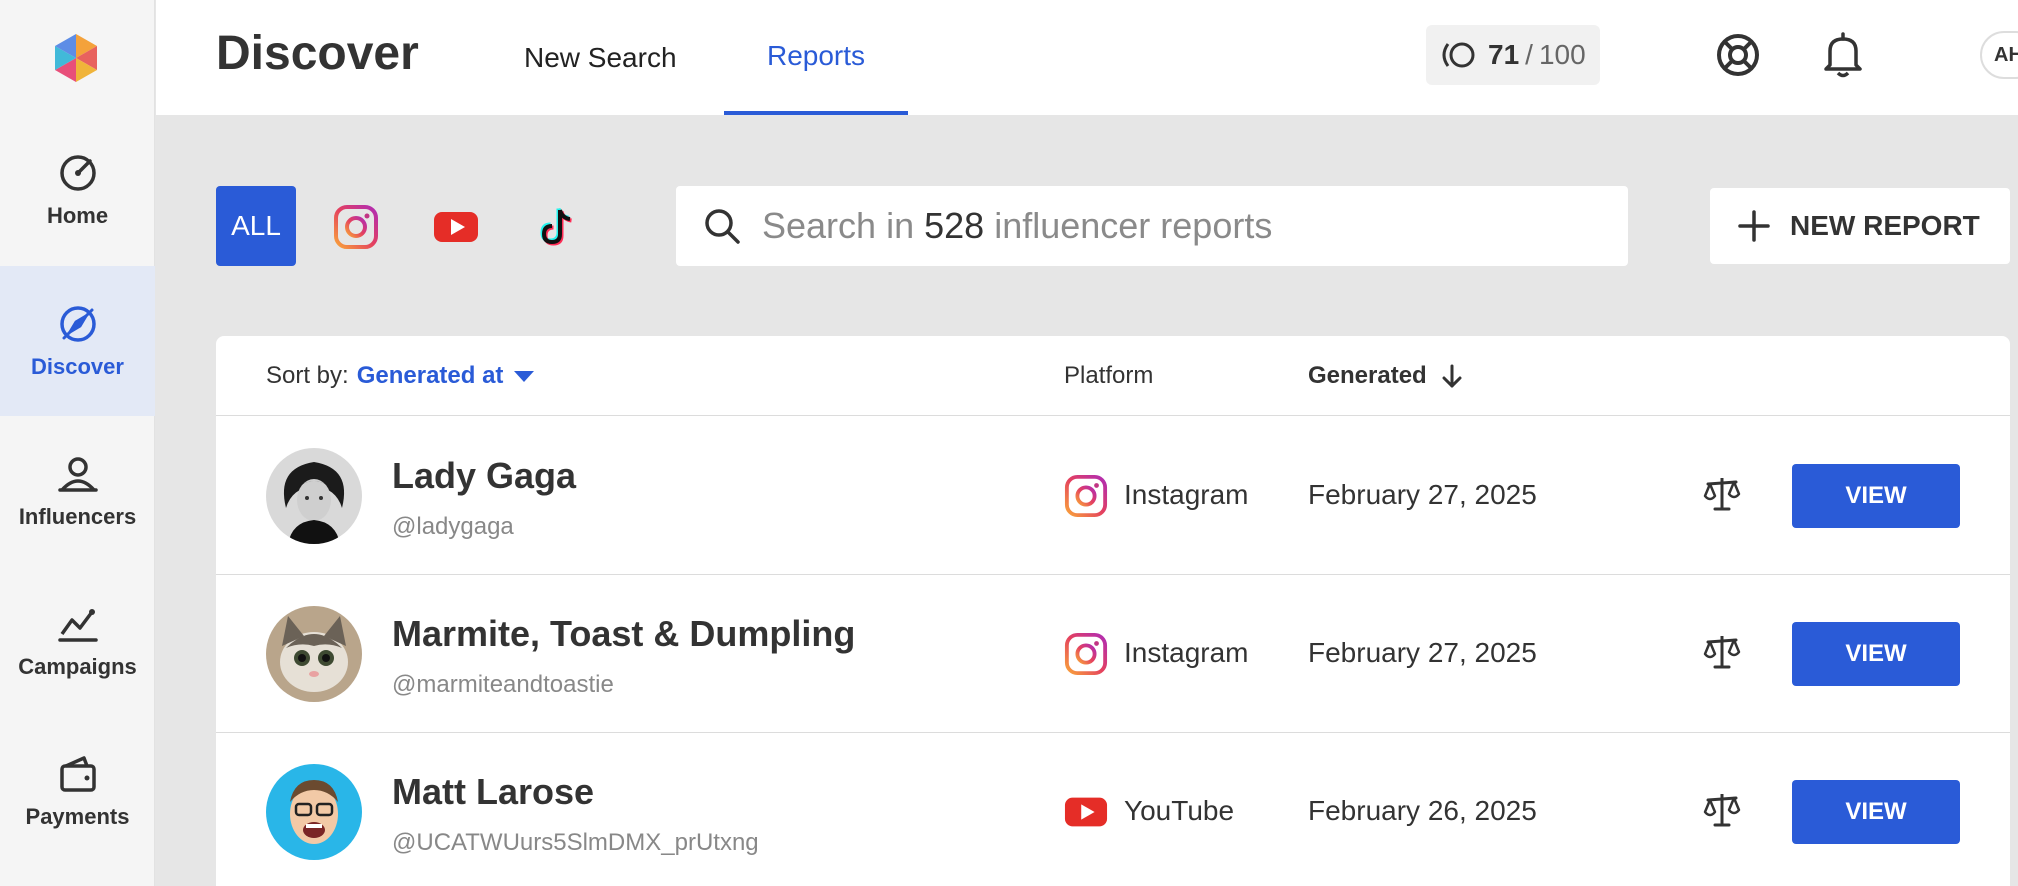 This screenshot has width=2018, height=886. I want to click on sort-dropdown: Generated at, so click(430, 376).